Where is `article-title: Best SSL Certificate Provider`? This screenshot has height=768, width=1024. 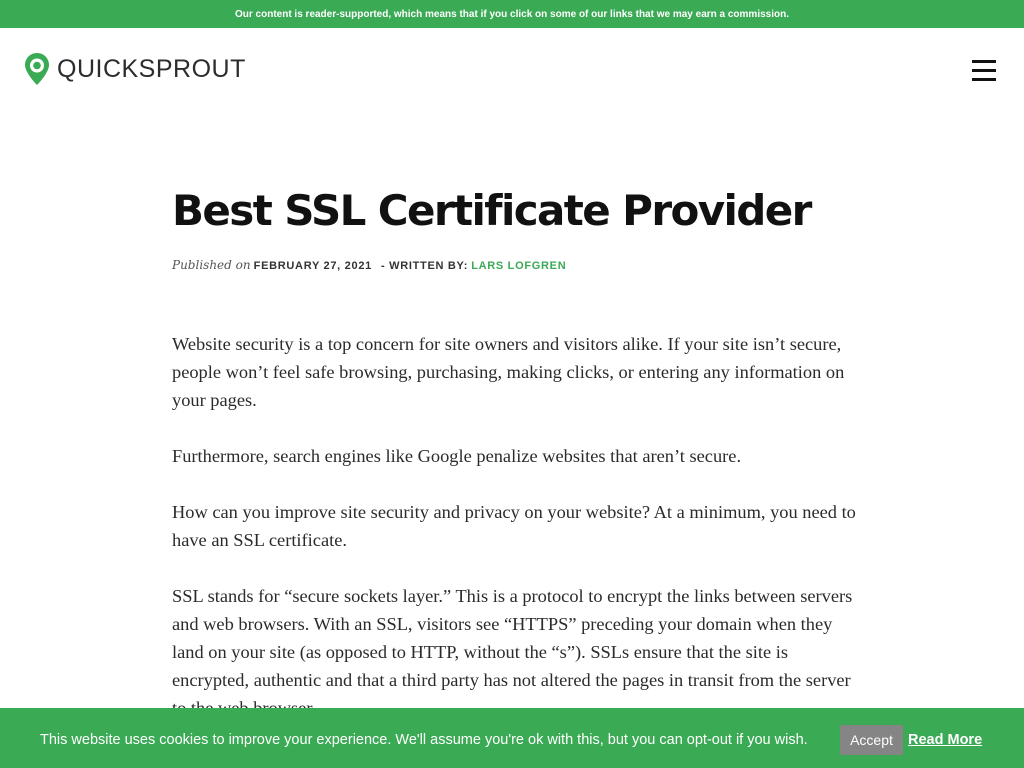
article-title: Best SSL Certificate Provider is located at coordinates (492, 210).